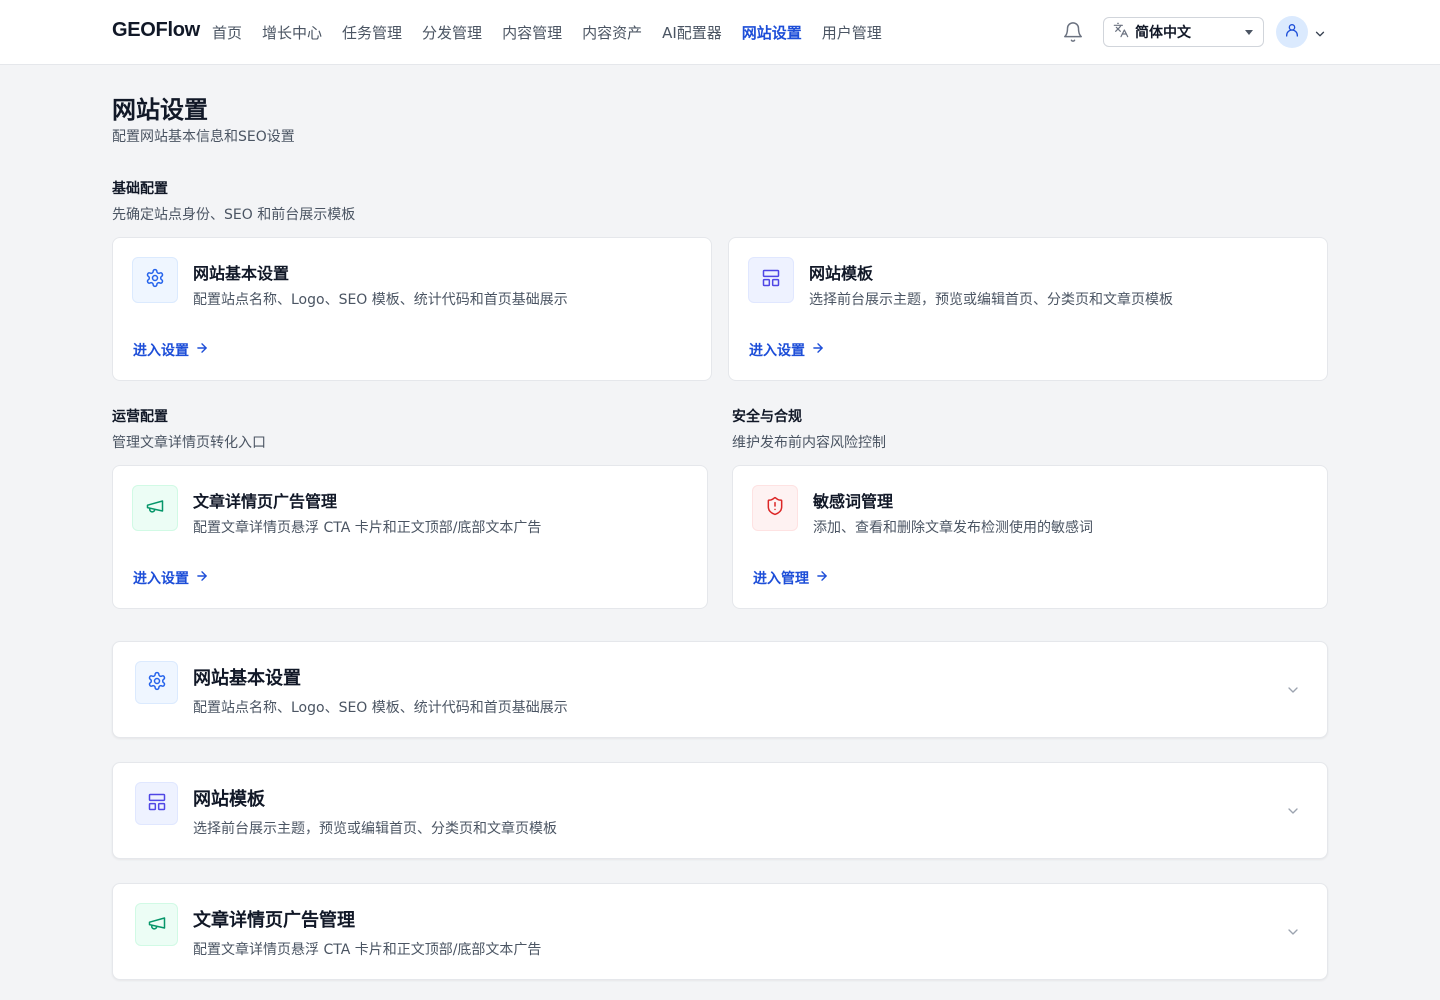 This screenshot has width=1440, height=1000. Describe the element at coordinates (367, 528) in the screenshot. I see `card-description: 配置文章详情页悬浮 CTA 卡片和正文顶部/底部文本广告` at that location.